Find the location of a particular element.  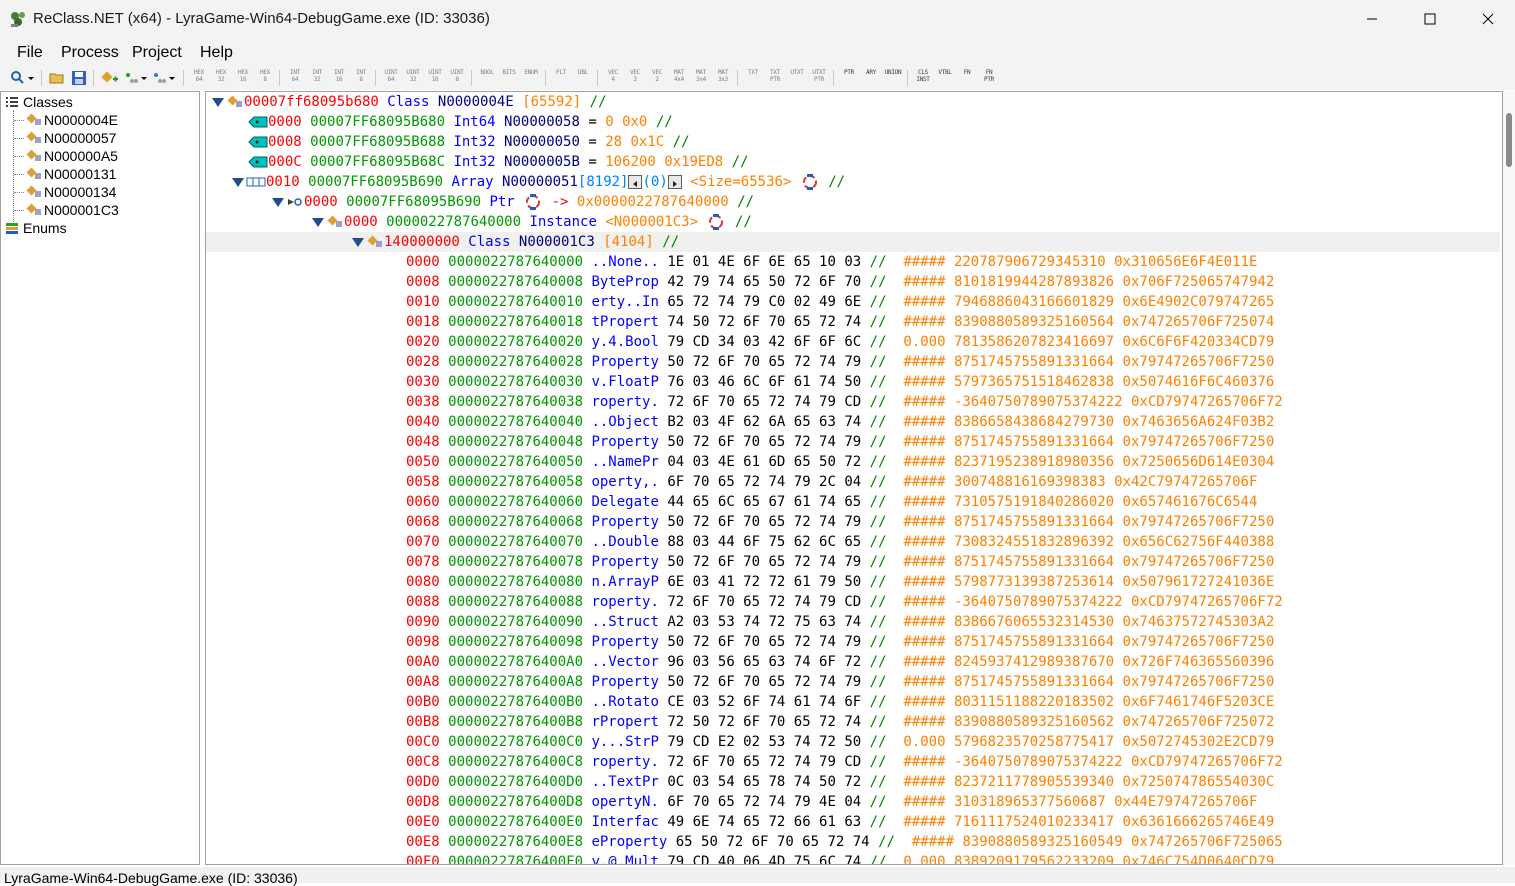

add-node-type-button: FN PTR is located at coordinates (989, 78).